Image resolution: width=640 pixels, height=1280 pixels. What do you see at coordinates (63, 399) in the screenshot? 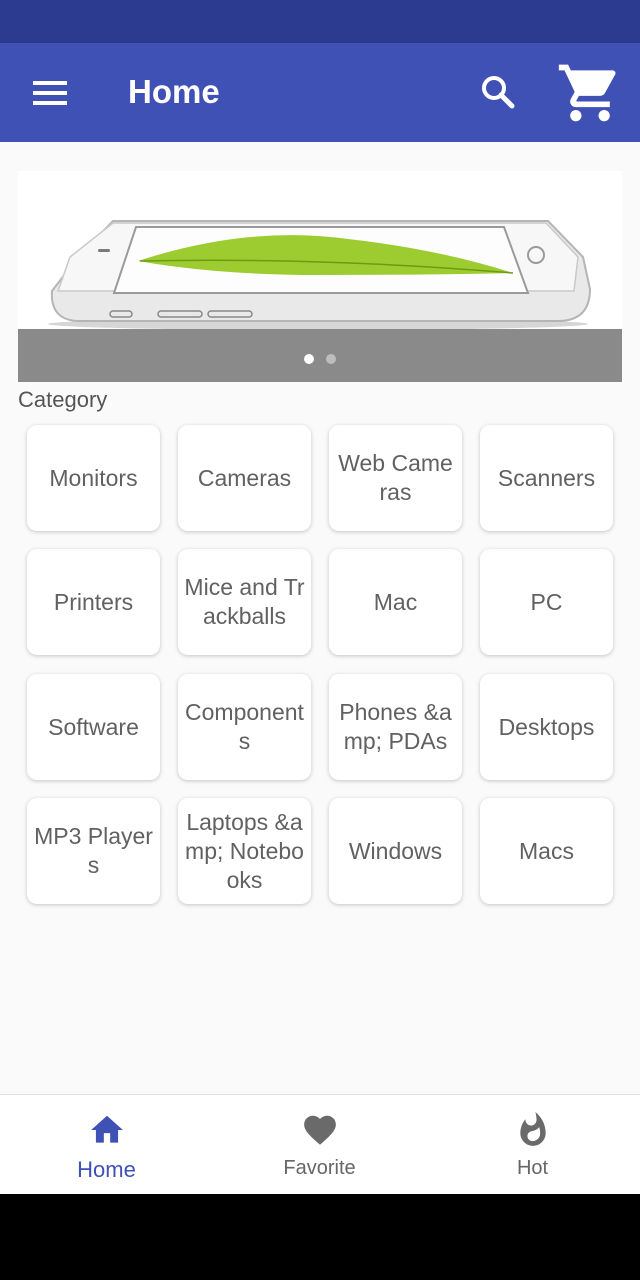
I see `category-heading: Category` at bounding box center [63, 399].